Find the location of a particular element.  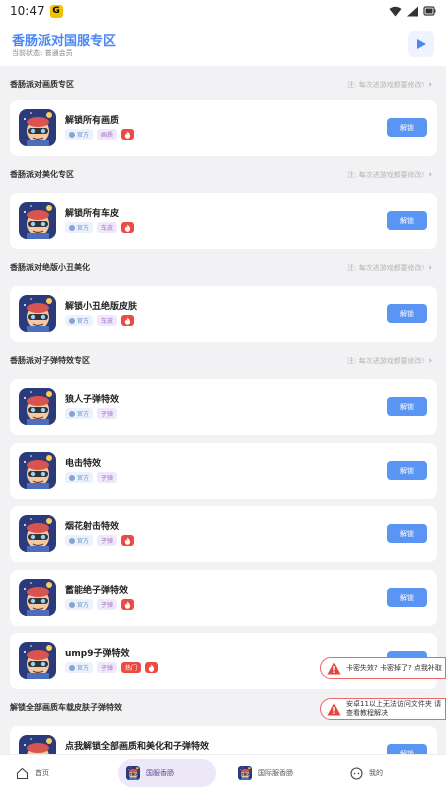

section-title: 香肠派对画质专区 is located at coordinates (42, 84).